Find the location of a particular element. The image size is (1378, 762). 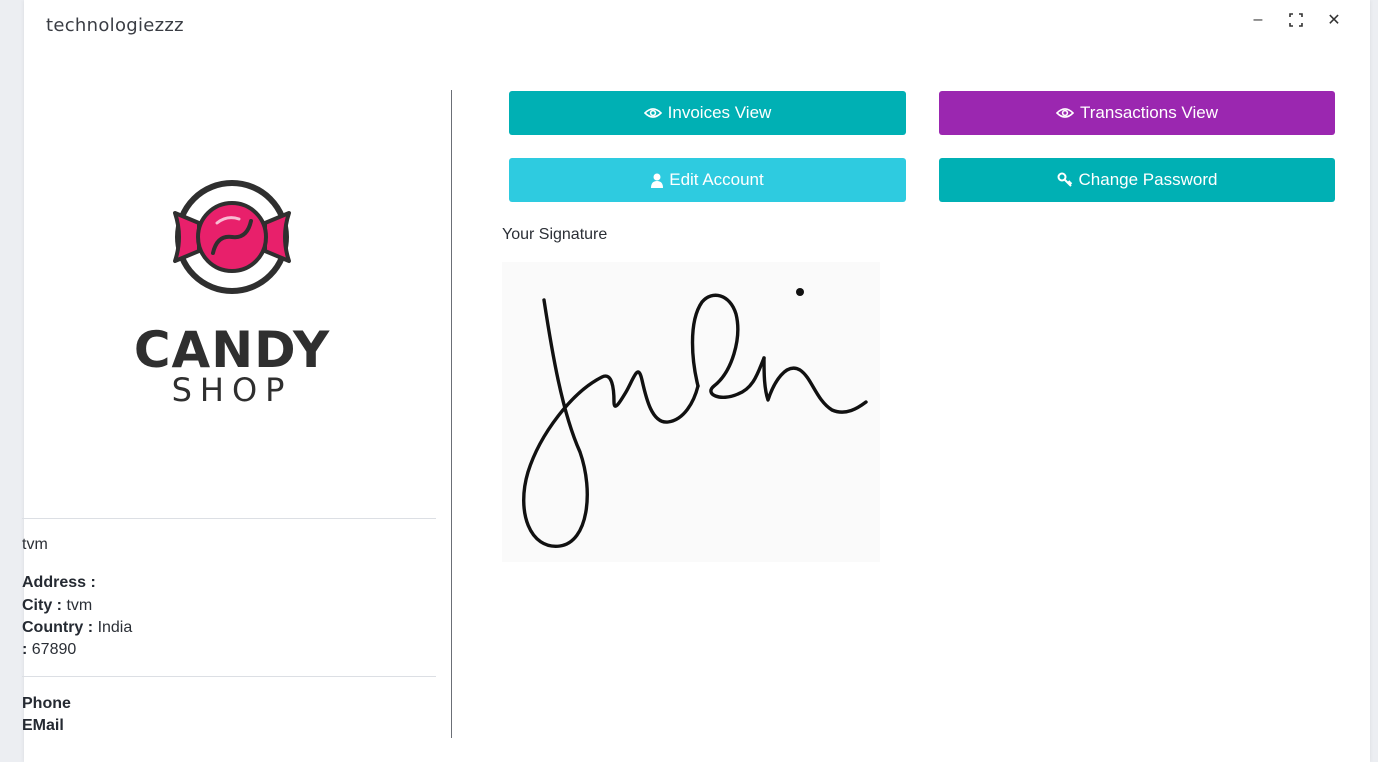

change-password-label: Change Password is located at coordinates (1148, 179).